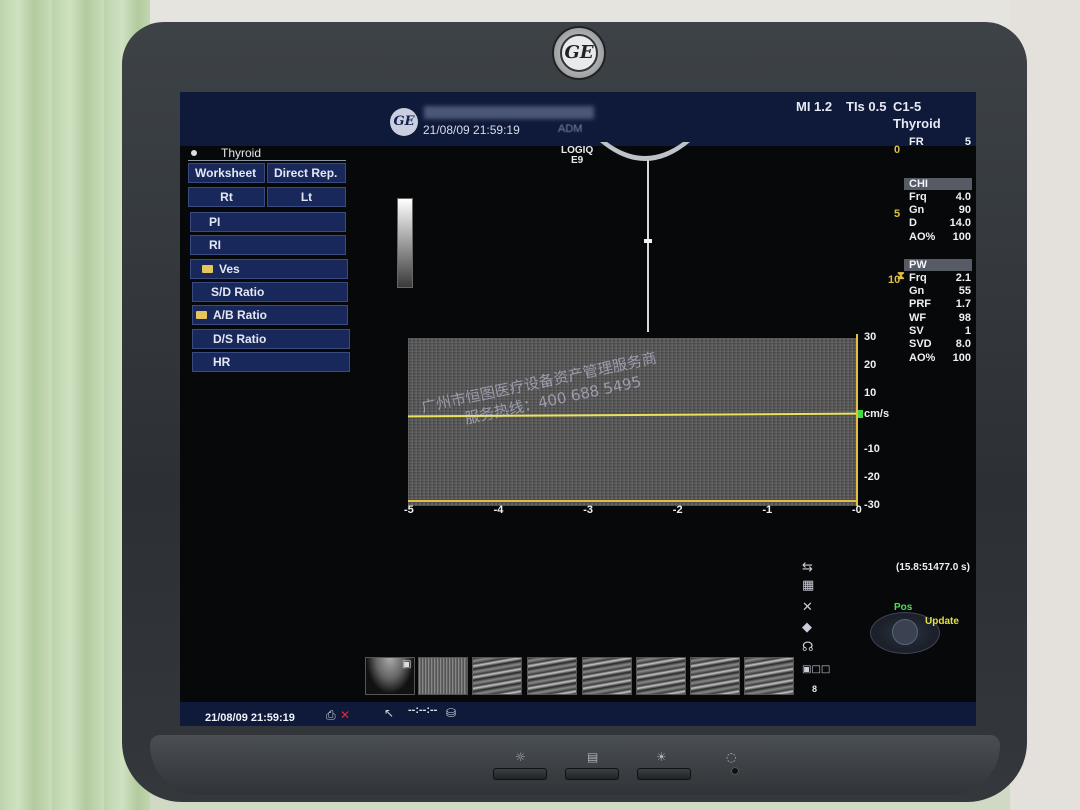 The width and height of the screenshot is (1080, 810). Describe the element at coordinates (903, 607) in the screenshot. I see `trackball-pos-label: Pos` at that location.